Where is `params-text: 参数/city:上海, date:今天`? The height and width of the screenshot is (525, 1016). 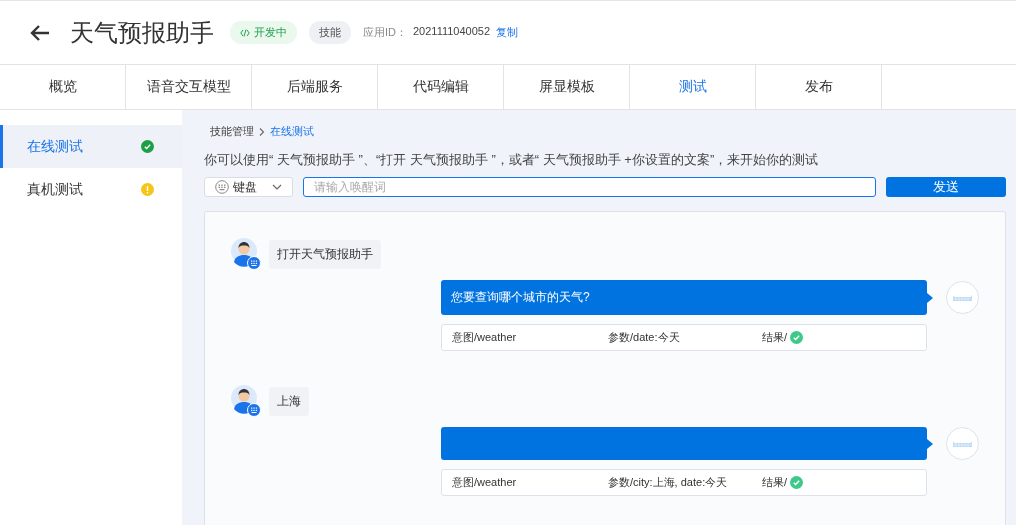
params-text: 参数/city:上海, date:今天 is located at coordinates (668, 482).